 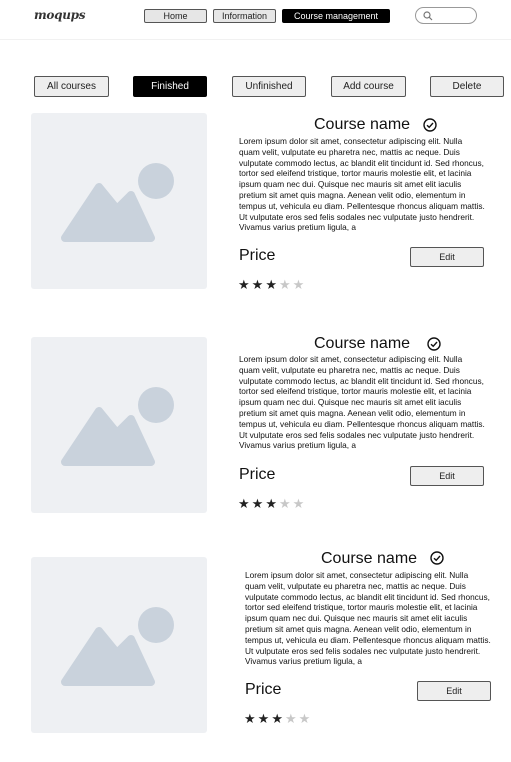 I want to click on search-icon, so click(x=428, y=16).